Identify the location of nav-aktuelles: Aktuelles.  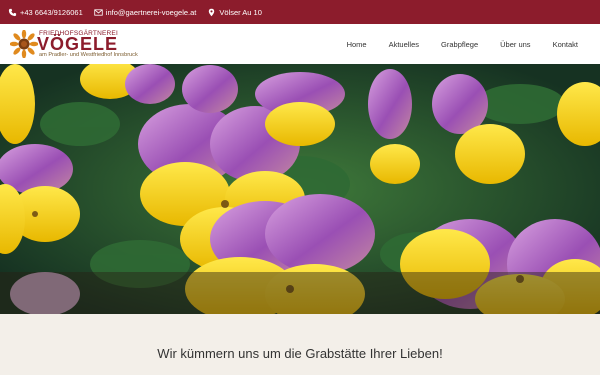
(404, 44).